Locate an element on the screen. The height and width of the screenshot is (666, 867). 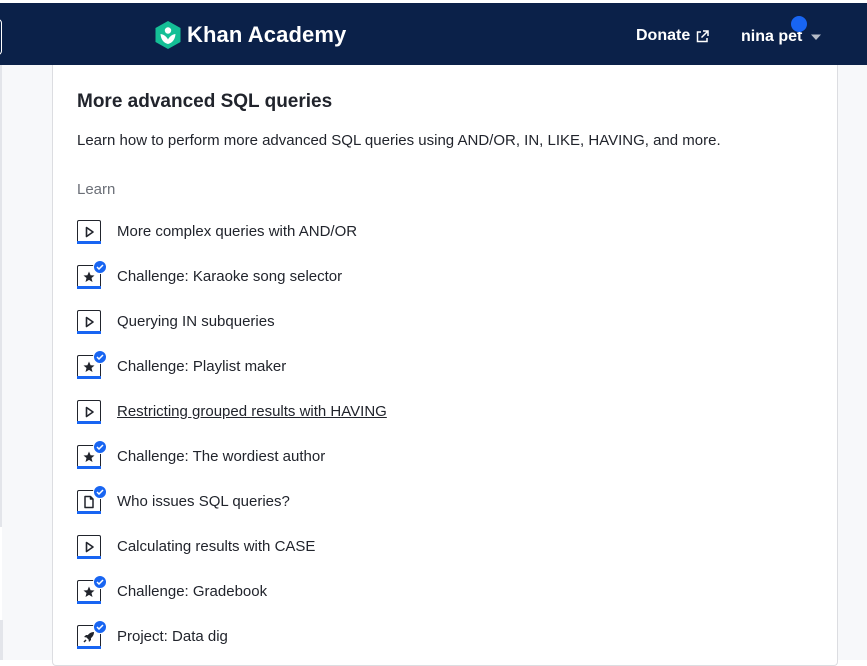
unit-title: More advanced SQL queries is located at coordinates (205, 101).